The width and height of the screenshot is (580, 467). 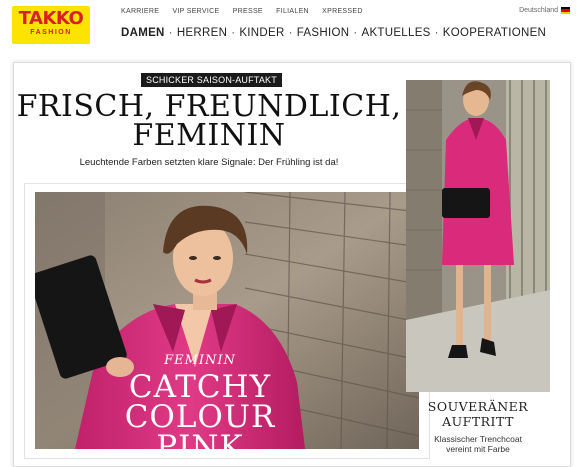 I want to click on side-title-line-1: SOUVERÄNER, so click(x=478, y=406).